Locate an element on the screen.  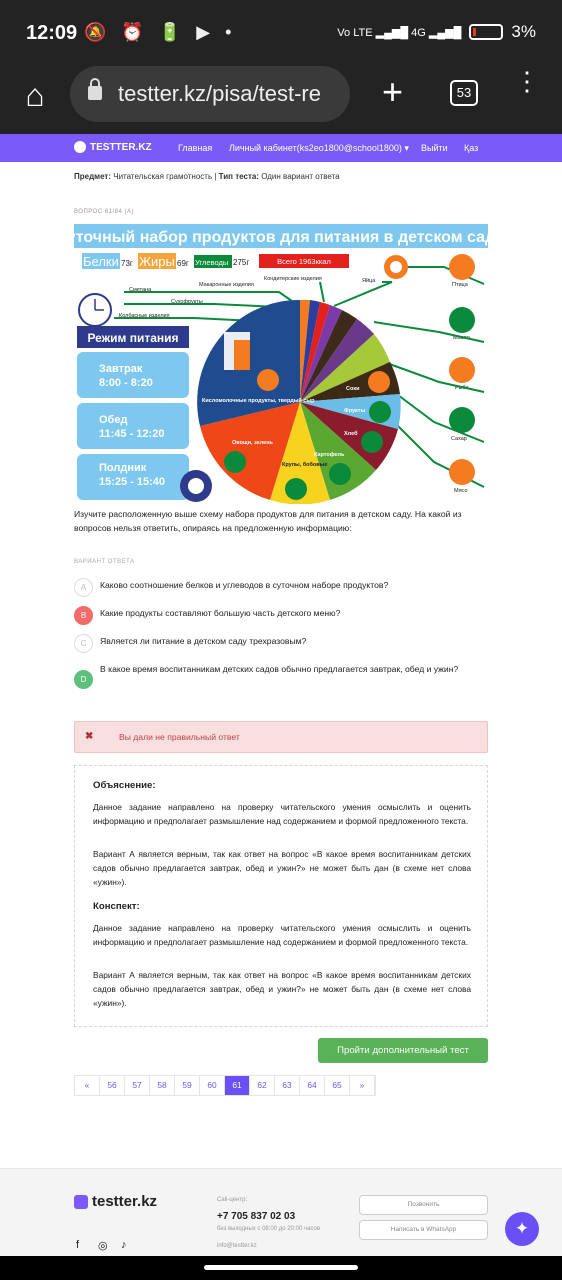
uglevody-label: Углеводы is located at coordinates (211, 262).